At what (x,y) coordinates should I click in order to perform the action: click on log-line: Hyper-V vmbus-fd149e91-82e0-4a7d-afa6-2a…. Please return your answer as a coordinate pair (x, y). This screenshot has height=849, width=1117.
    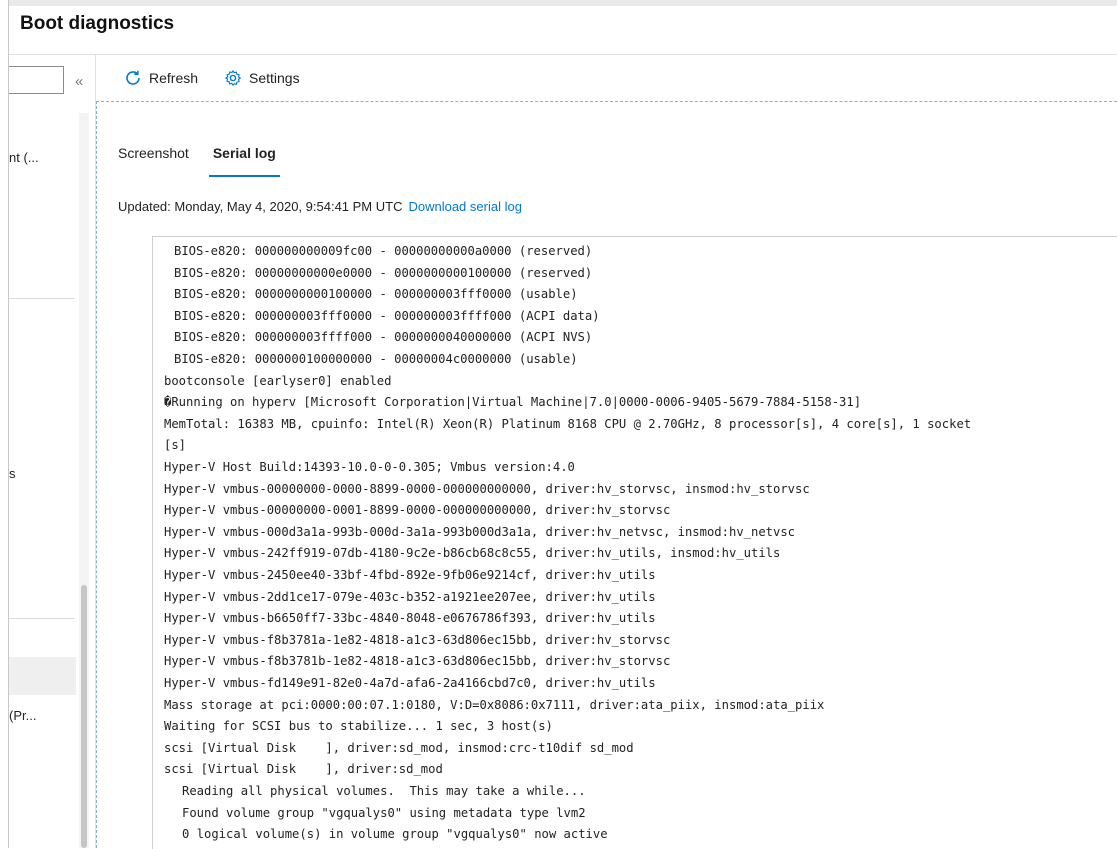
    Looking at the image, I should click on (410, 683).